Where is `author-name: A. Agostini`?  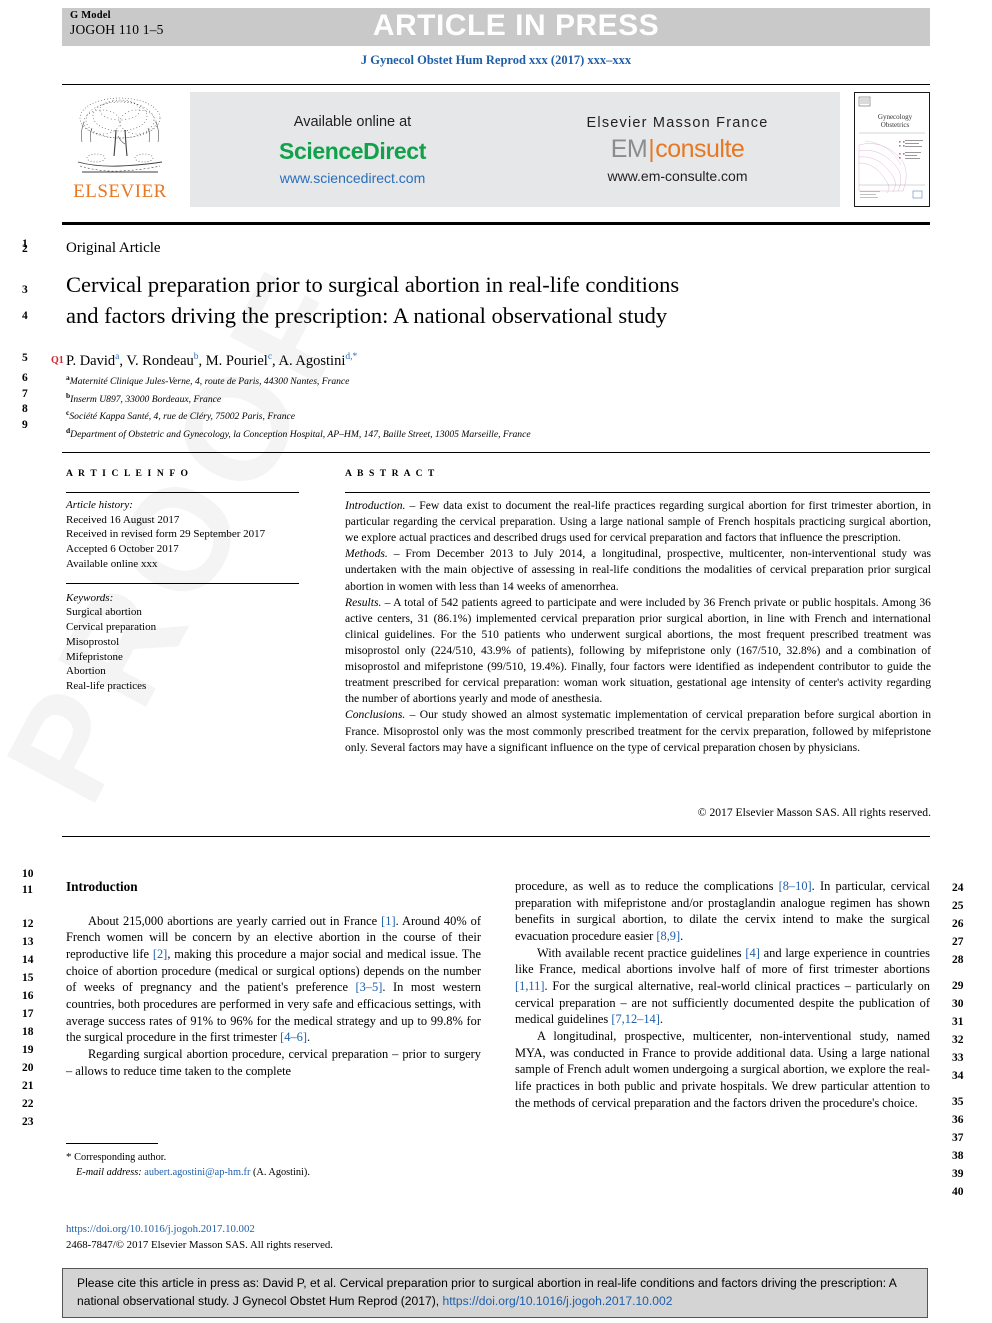
author-name: A. Agostini is located at coordinates (311, 361).